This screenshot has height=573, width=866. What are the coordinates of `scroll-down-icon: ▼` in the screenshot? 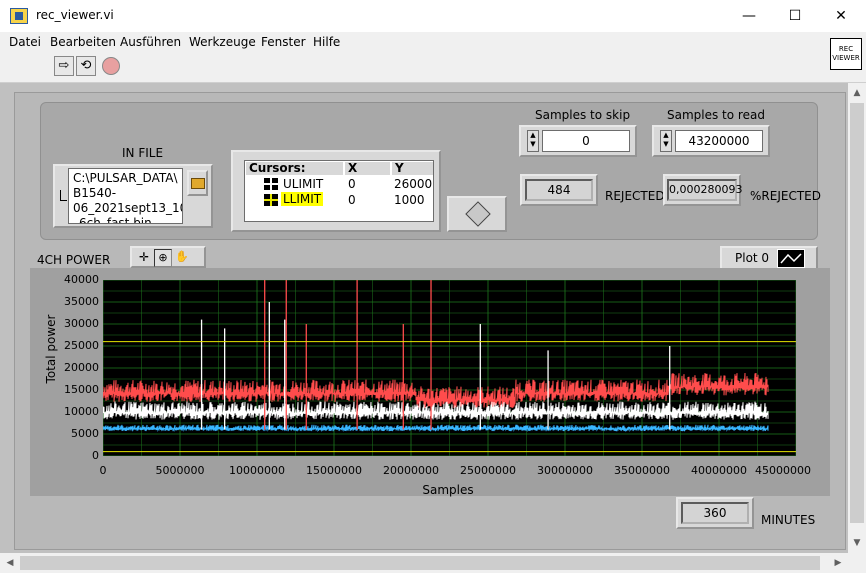 It's located at (857, 543).